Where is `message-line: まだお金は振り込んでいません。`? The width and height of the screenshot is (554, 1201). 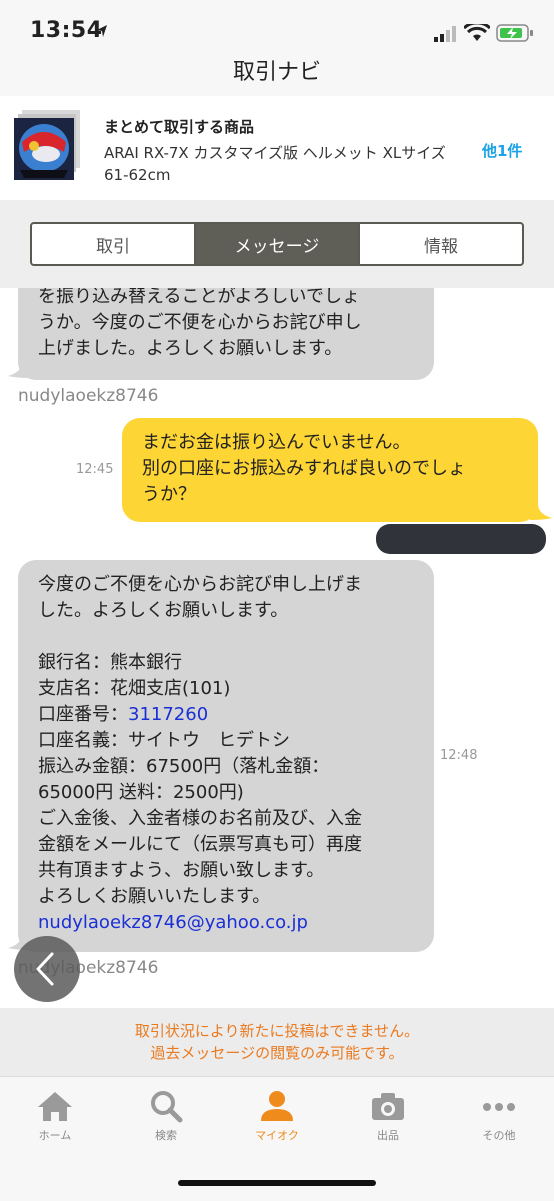 message-line: まだお金は振り込んでいません。 is located at coordinates (276, 442).